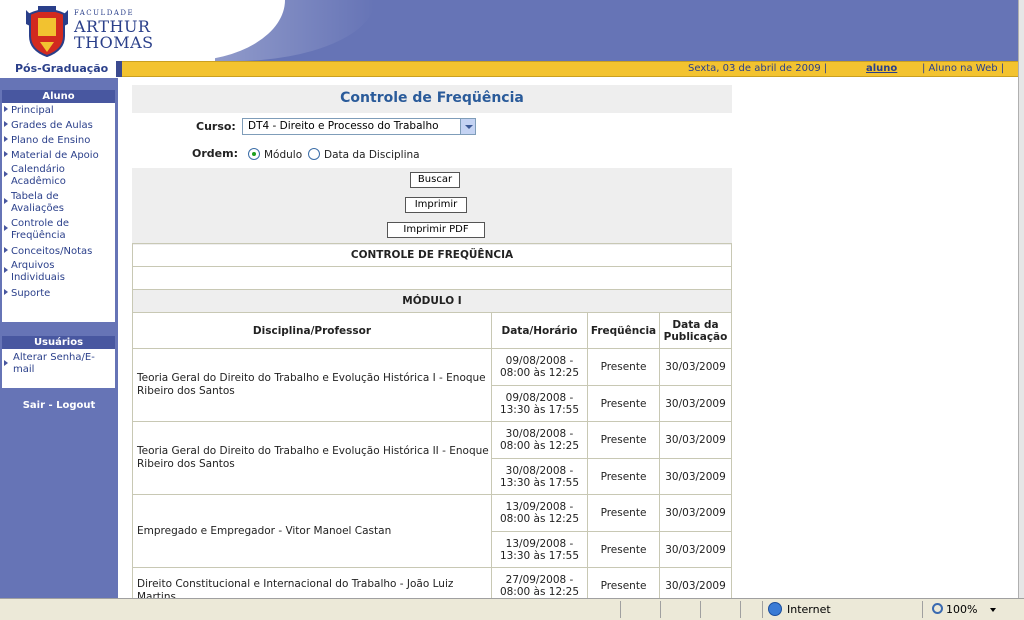 The image size is (1024, 620). What do you see at coordinates (254, 154) in the screenshot?
I see `radio-modulo` at bounding box center [254, 154].